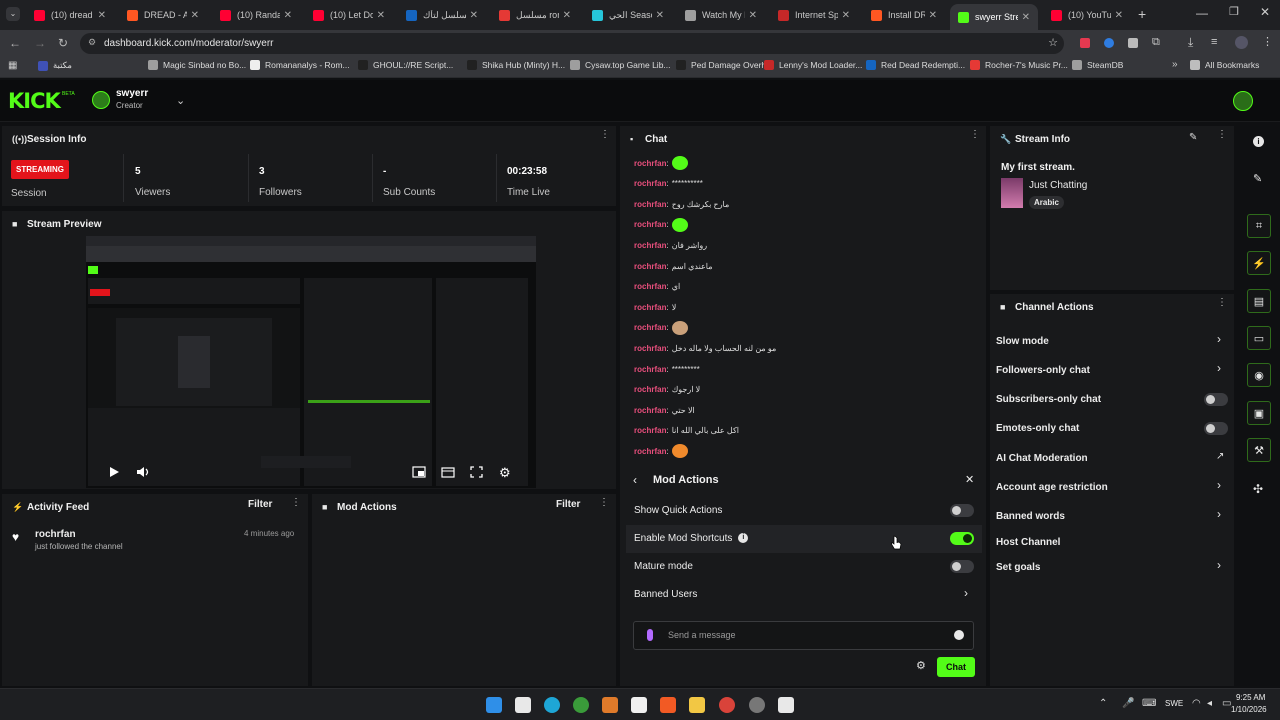 The image size is (1280, 720). I want to click on reload-icon: ↻, so click(63, 43).